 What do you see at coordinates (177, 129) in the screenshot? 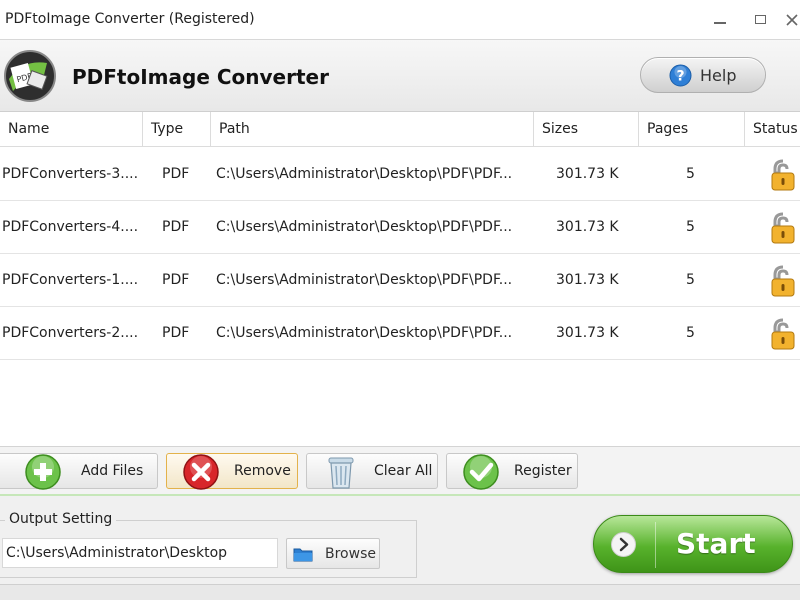
I see `column-header-type: Type` at bounding box center [177, 129].